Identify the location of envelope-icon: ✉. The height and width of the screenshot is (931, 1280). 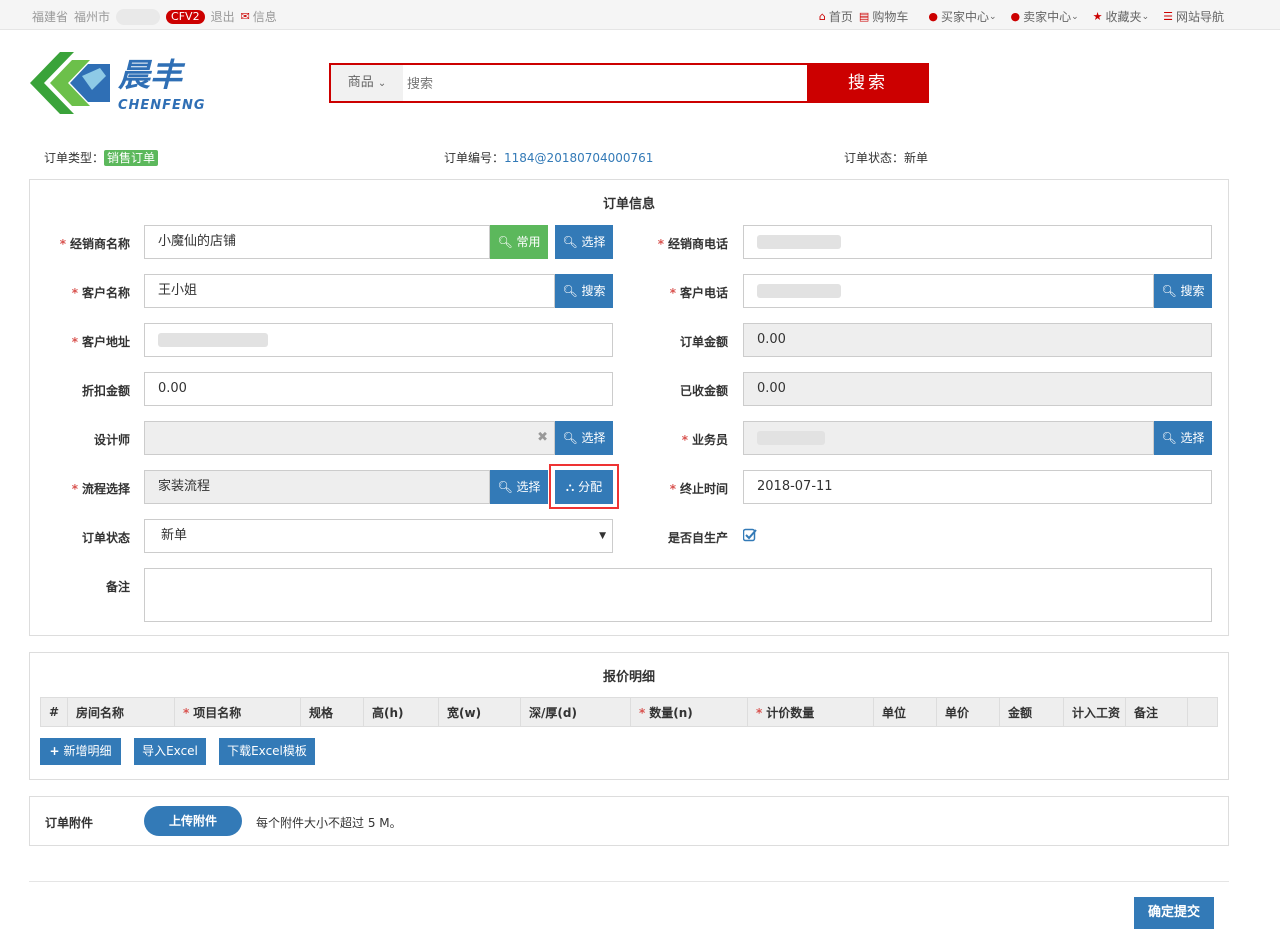
(245, 16).